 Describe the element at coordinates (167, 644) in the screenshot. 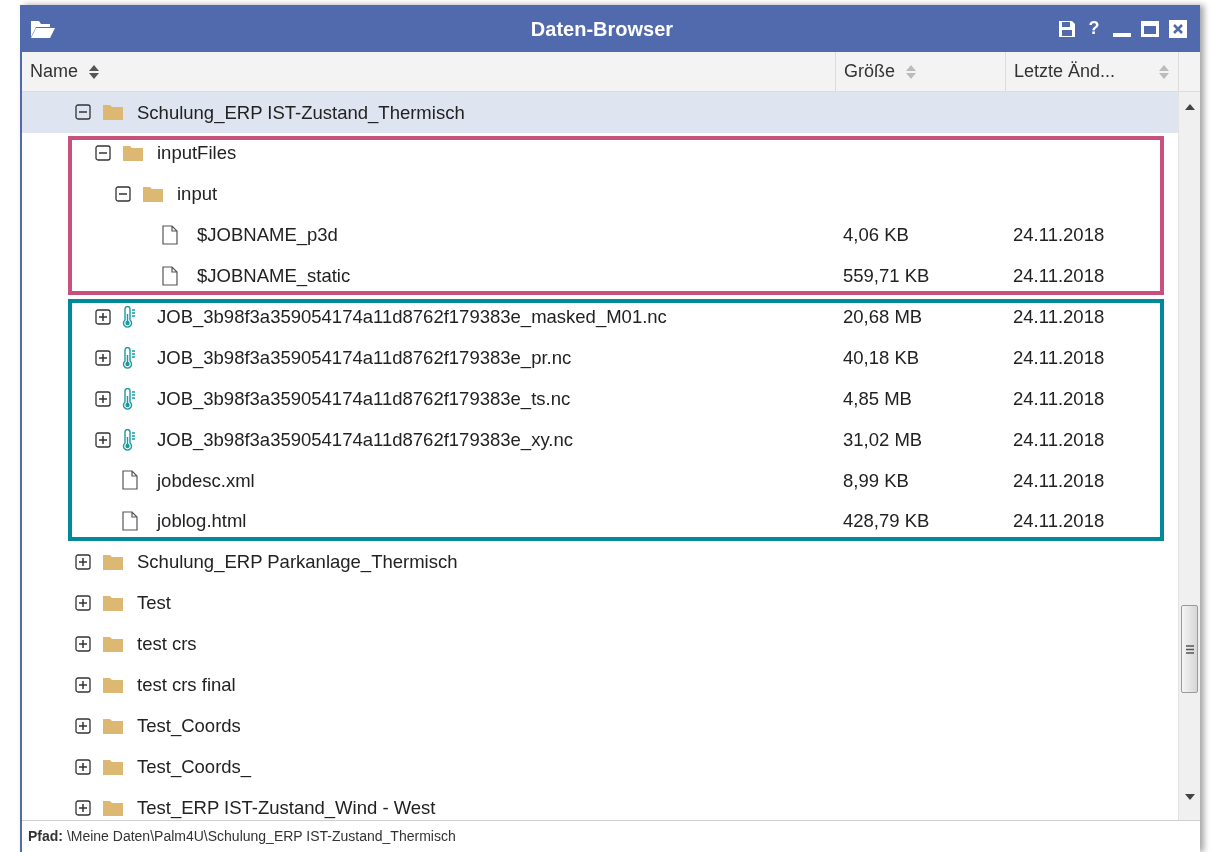

I see `item-name: test crs` at that location.